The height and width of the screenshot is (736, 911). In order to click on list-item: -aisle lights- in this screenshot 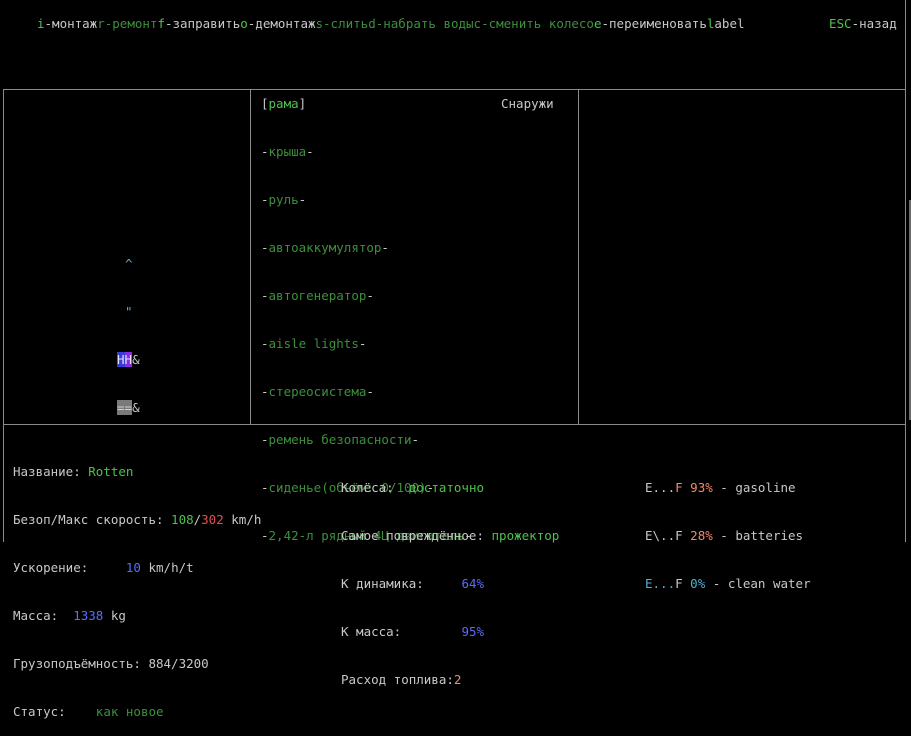, I will do `click(366, 344)`.